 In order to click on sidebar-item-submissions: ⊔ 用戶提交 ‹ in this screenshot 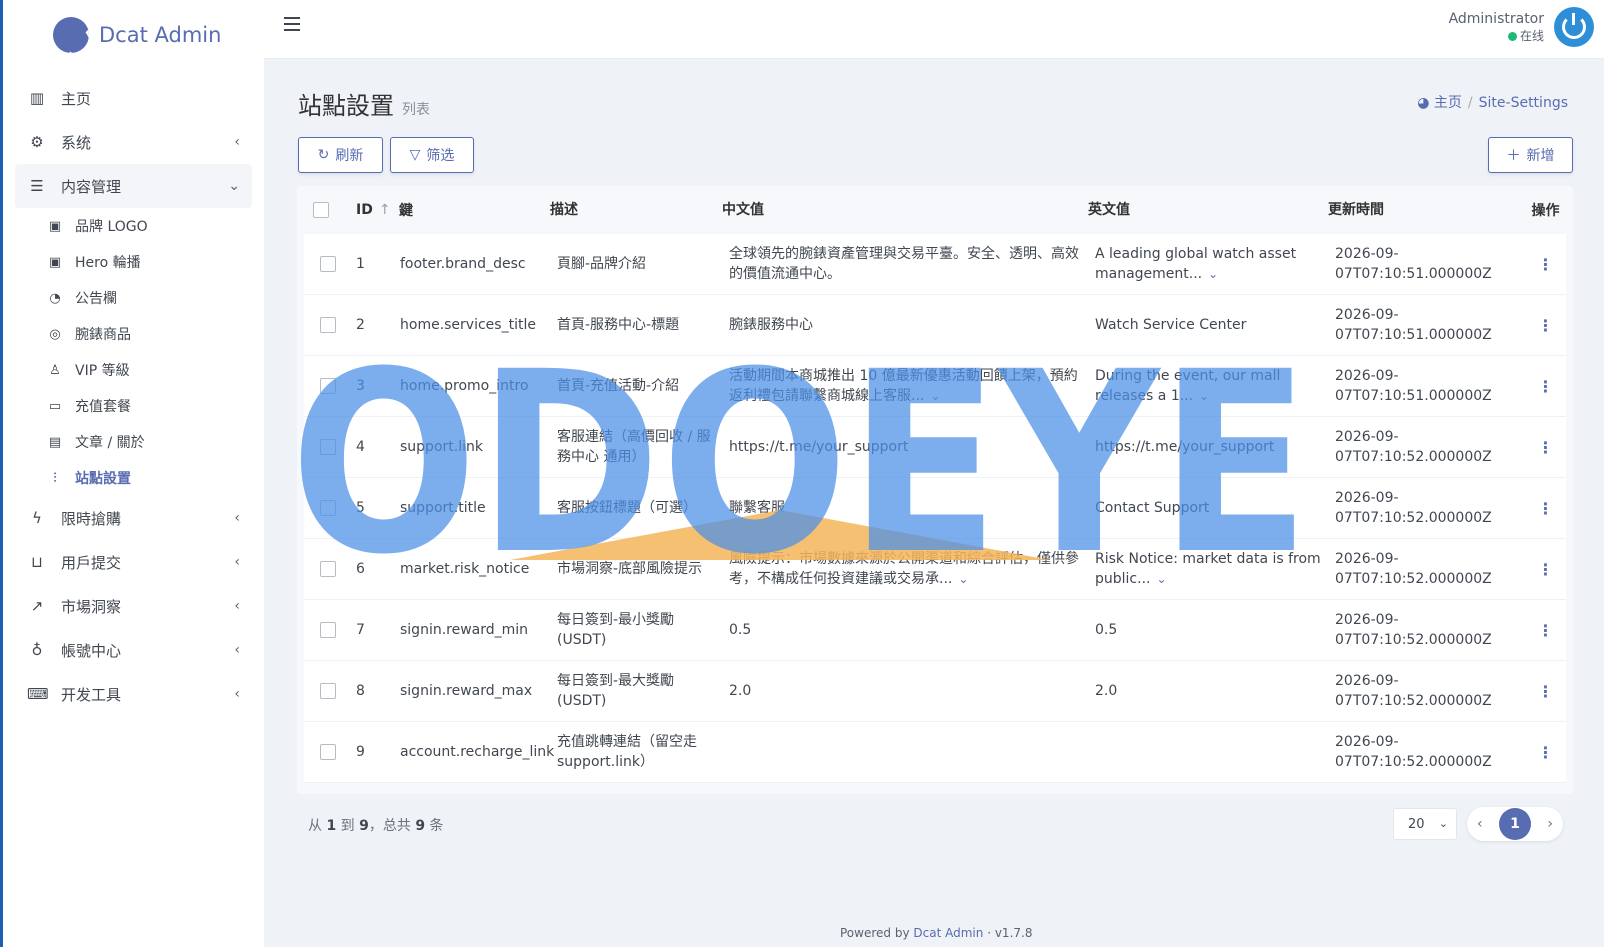, I will do `click(133, 562)`.